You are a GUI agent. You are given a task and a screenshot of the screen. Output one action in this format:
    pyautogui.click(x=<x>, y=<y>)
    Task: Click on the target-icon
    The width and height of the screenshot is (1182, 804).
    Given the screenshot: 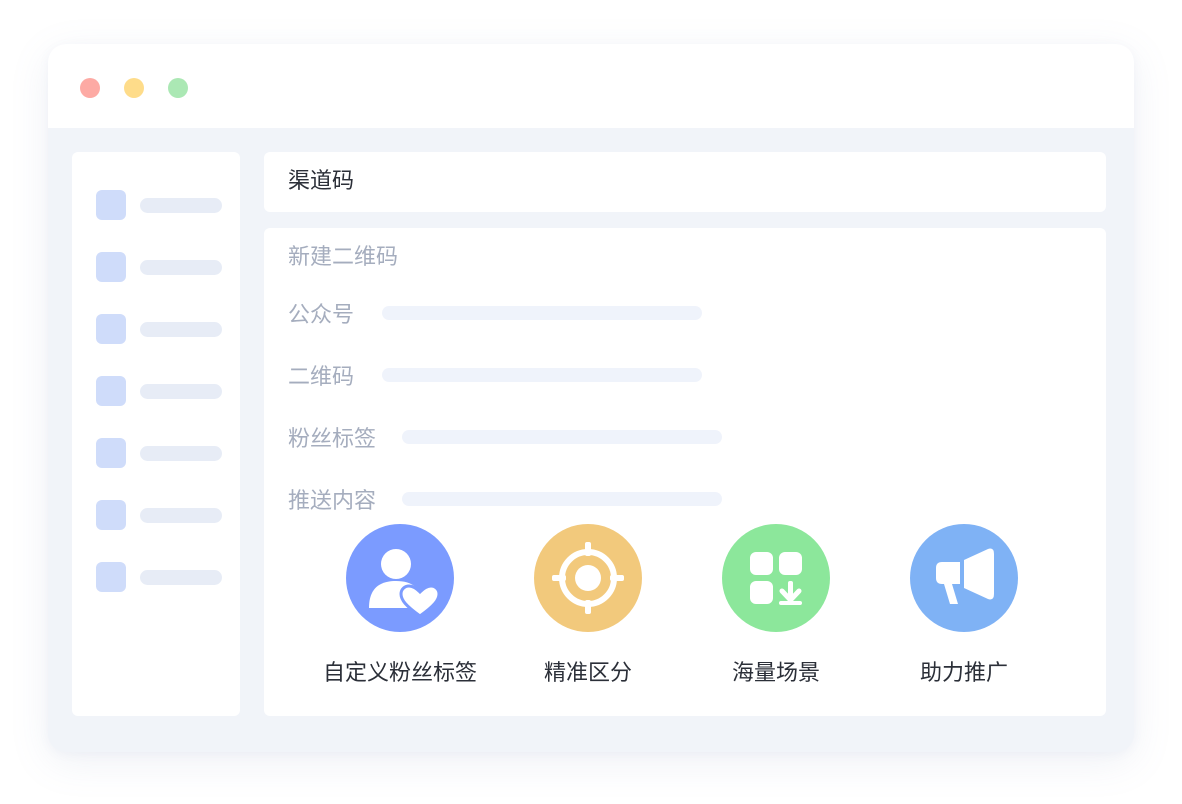 What is the action you would take?
    pyautogui.click(x=588, y=578)
    